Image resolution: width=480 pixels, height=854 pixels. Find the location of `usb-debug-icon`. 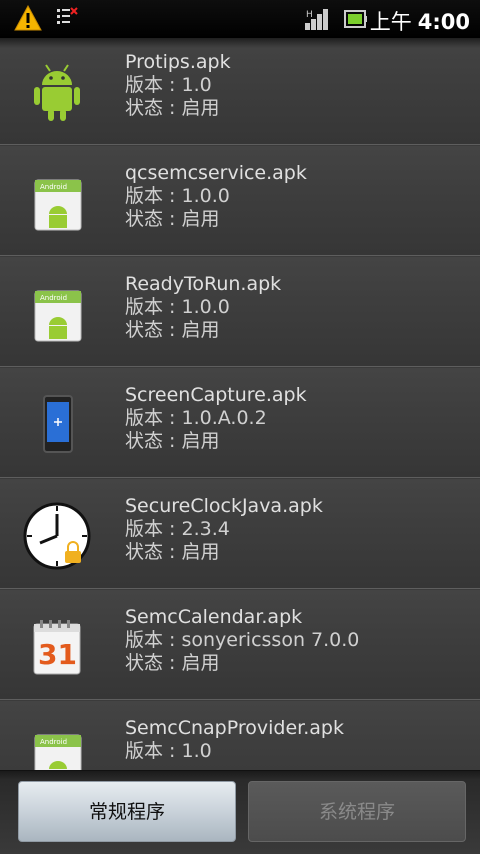

usb-debug-icon is located at coordinates (67, 15).